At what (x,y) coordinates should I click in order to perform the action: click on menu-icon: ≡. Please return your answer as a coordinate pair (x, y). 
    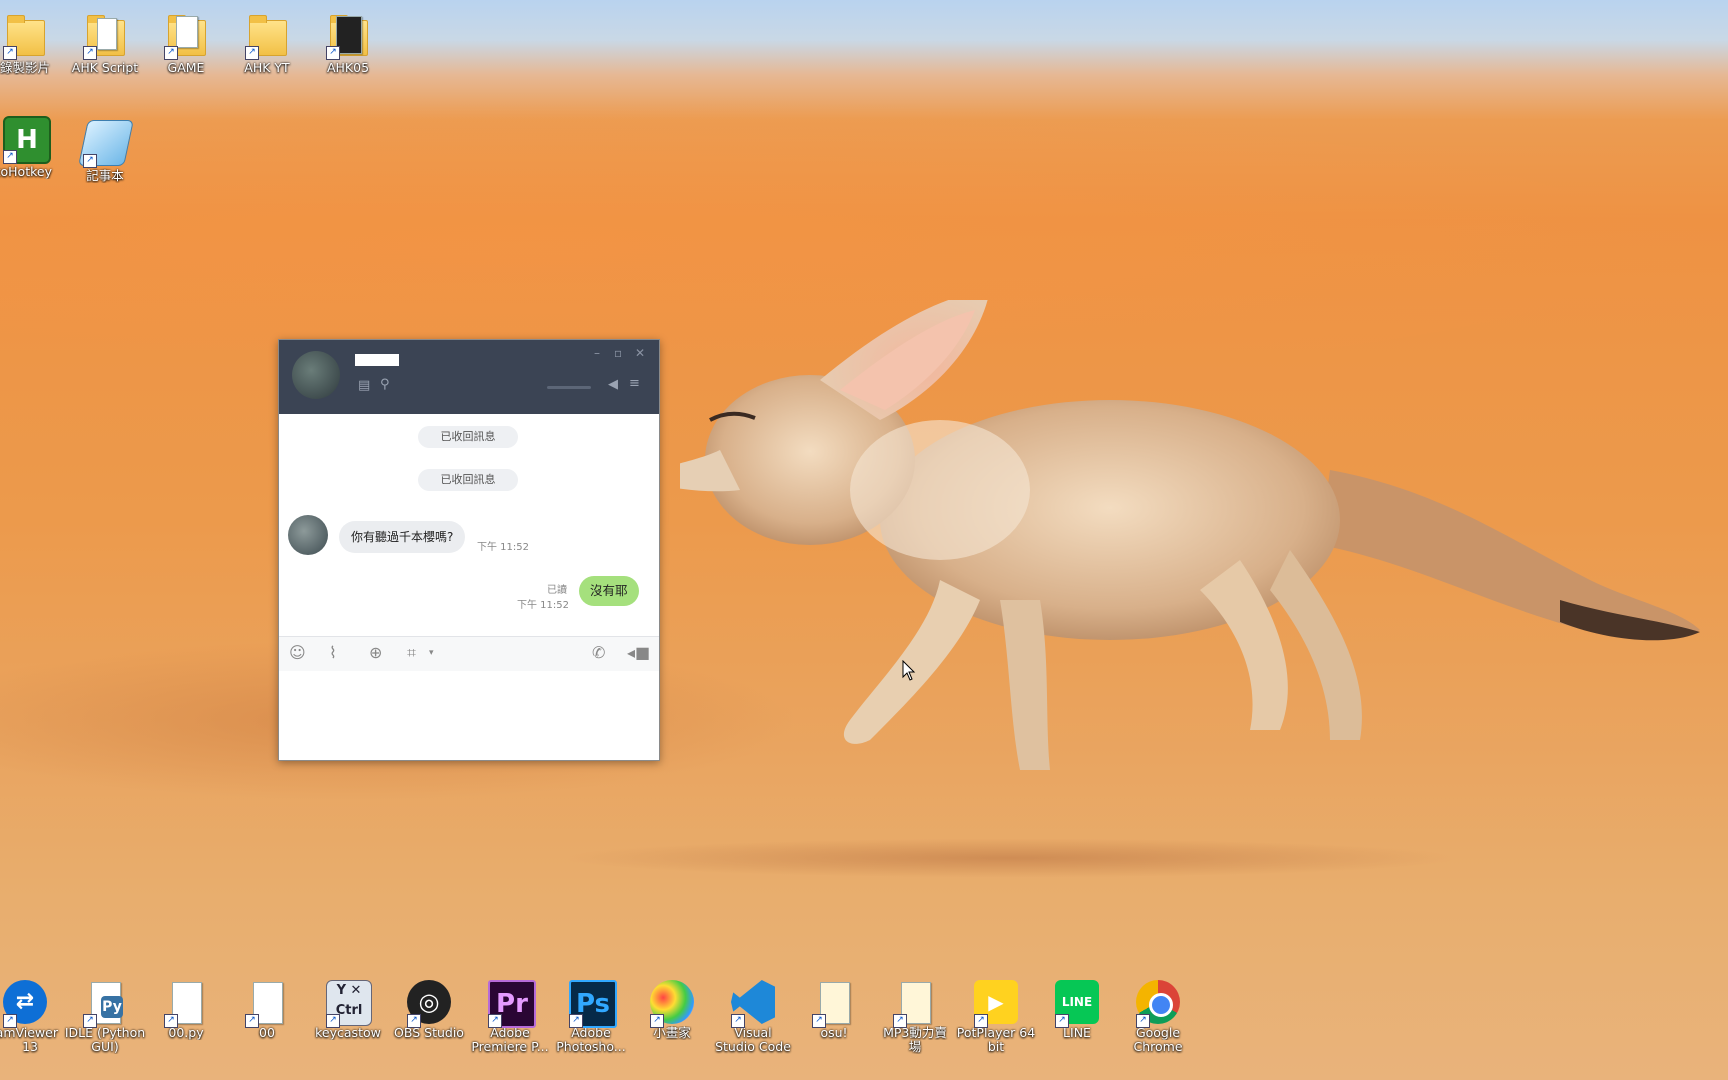
    Looking at the image, I should click on (634, 383).